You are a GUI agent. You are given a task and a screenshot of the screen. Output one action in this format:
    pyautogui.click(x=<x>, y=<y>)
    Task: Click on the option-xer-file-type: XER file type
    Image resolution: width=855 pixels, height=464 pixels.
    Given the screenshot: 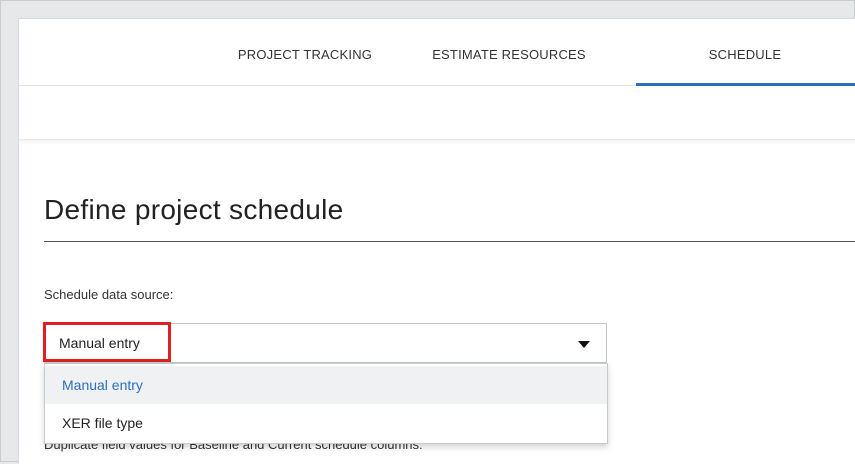 What is the action you would take?
    pyautogui.click(x=326, y=423)
    